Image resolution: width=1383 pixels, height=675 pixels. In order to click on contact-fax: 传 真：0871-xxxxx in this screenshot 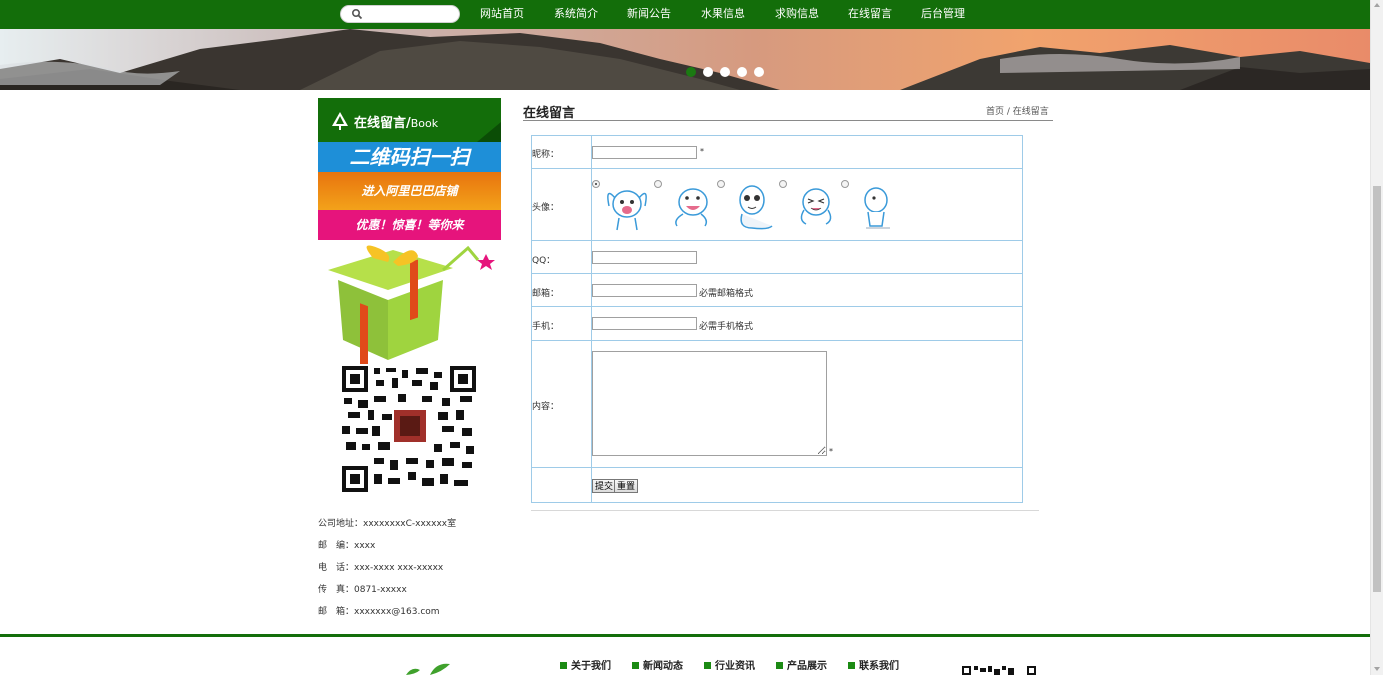, I will do `click(362, 590)`.